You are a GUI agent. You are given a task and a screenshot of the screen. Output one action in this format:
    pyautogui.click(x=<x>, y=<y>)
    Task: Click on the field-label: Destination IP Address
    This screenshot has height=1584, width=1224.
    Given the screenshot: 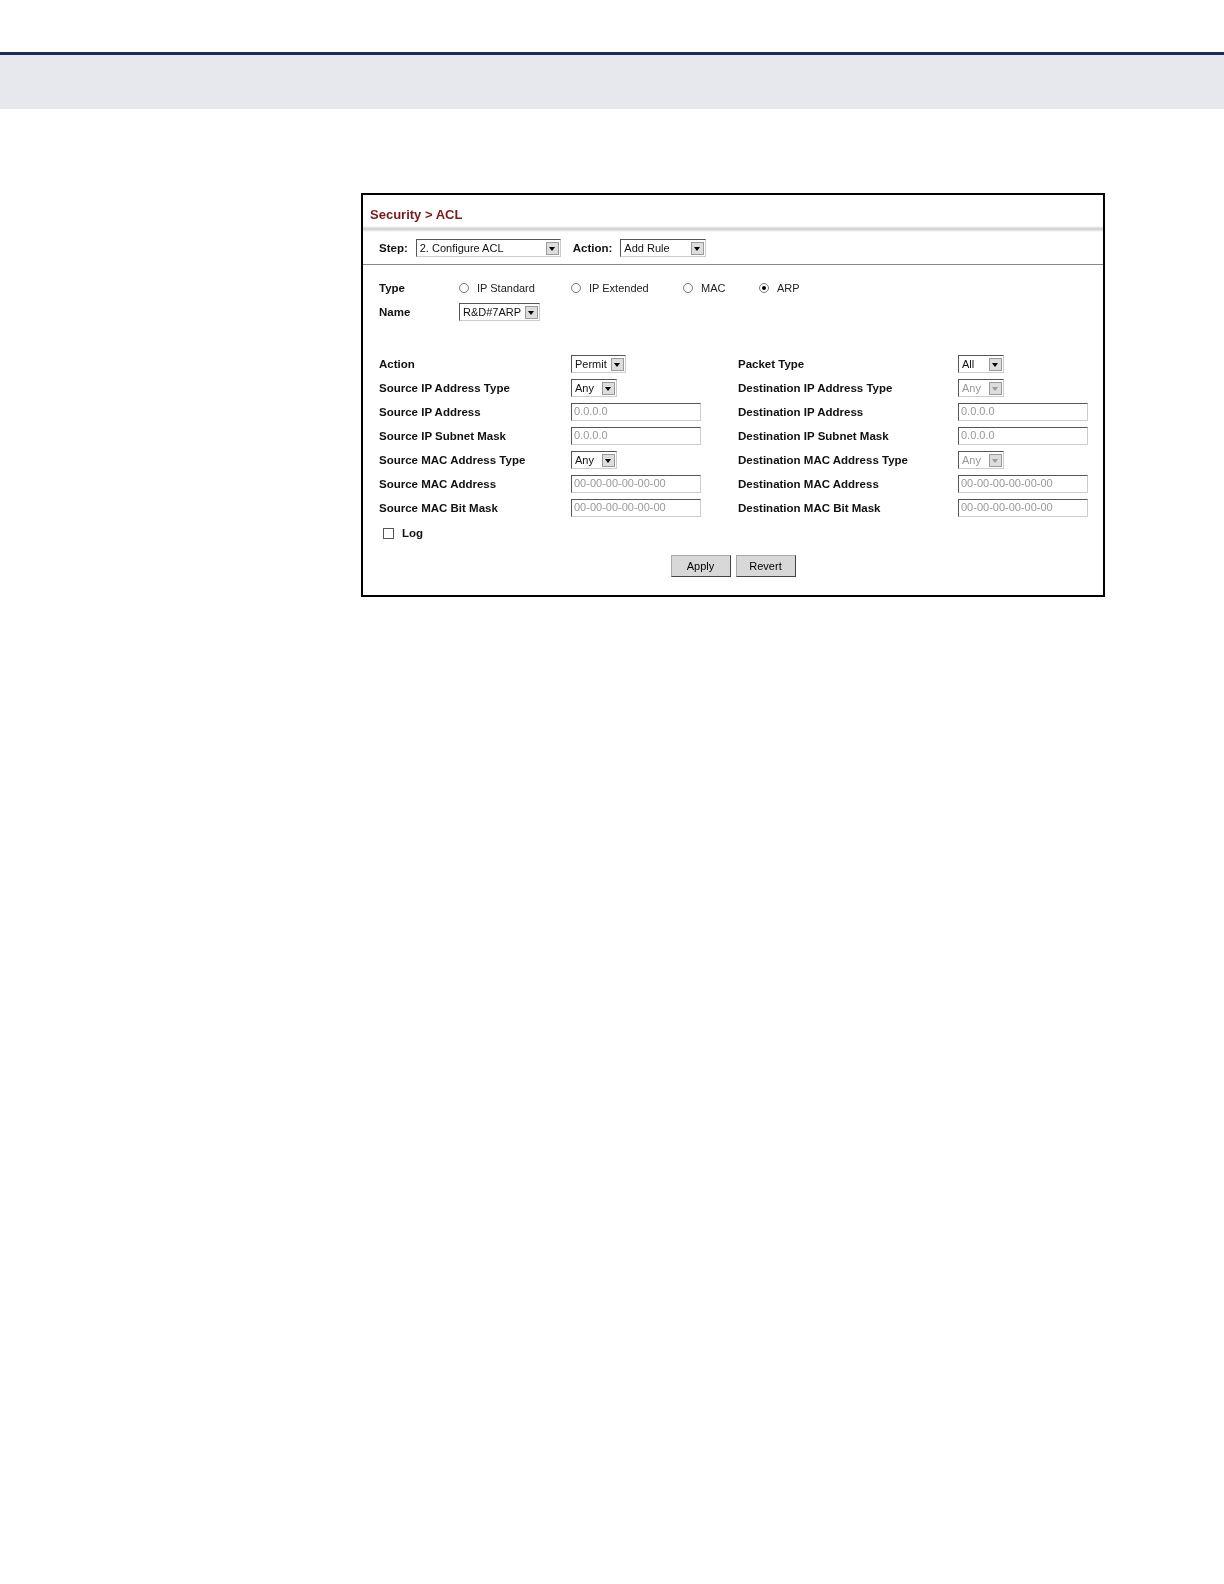 What is the action you would take?
    pyautogui.click(x=801, y=412)
    